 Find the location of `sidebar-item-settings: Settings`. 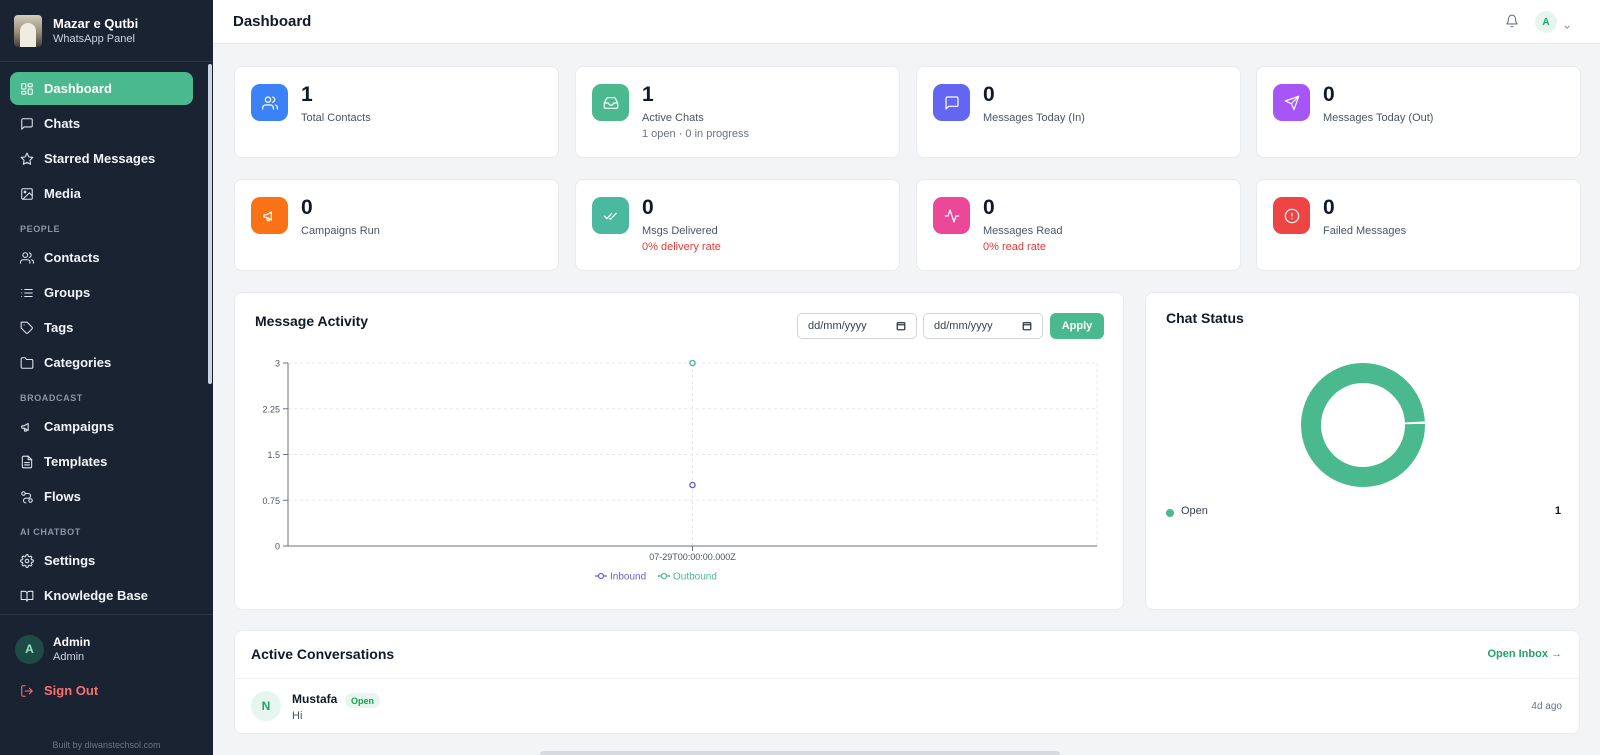

sidebar-item-settings: Settings is located at coordinates (101, 560).